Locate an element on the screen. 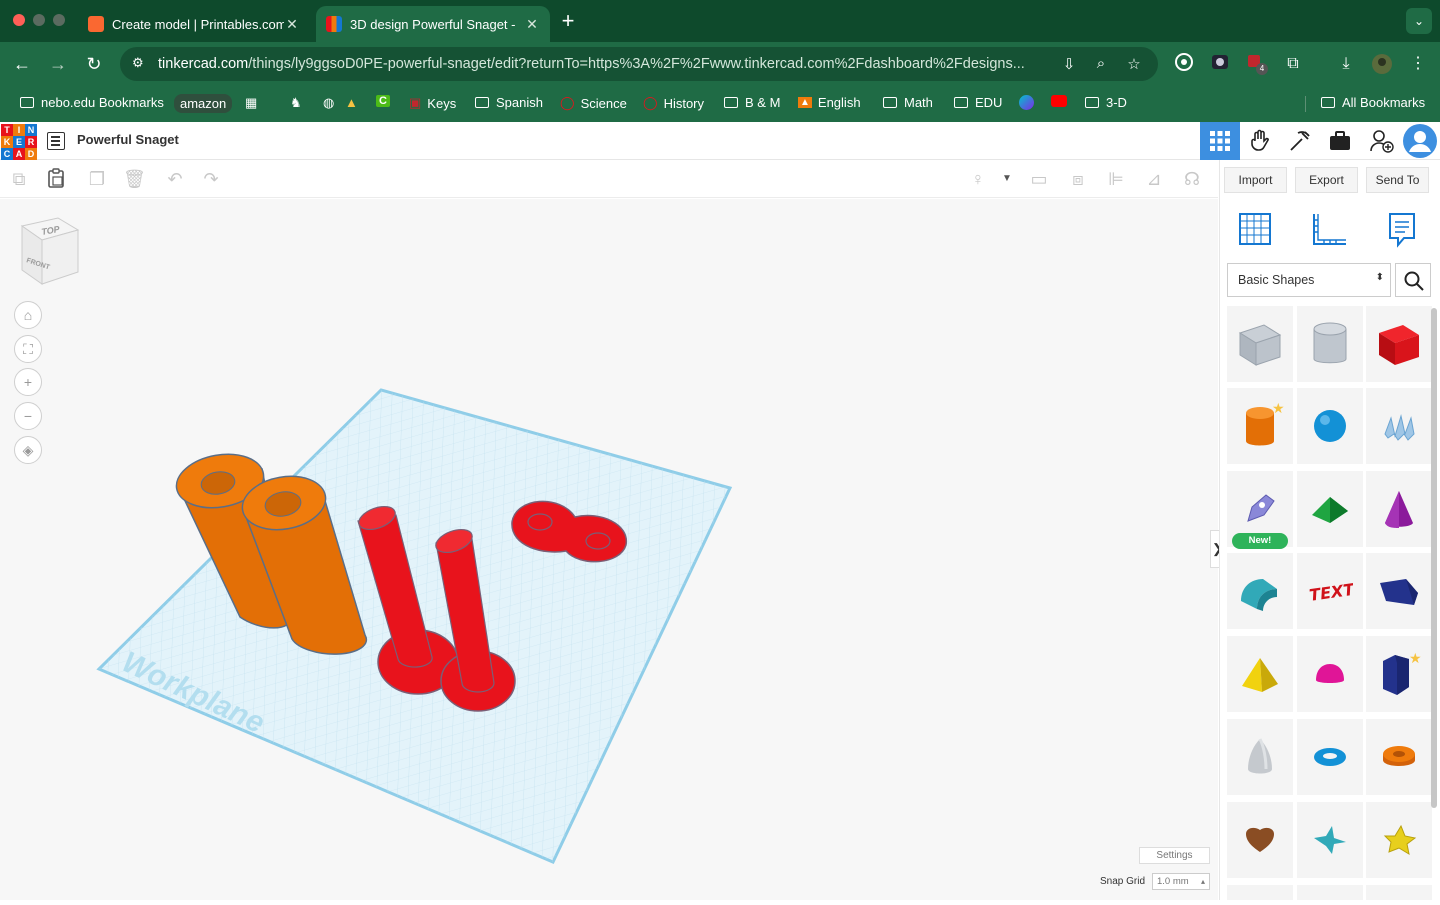  ruler-tool-icon is located at coordinates (1330, 230).